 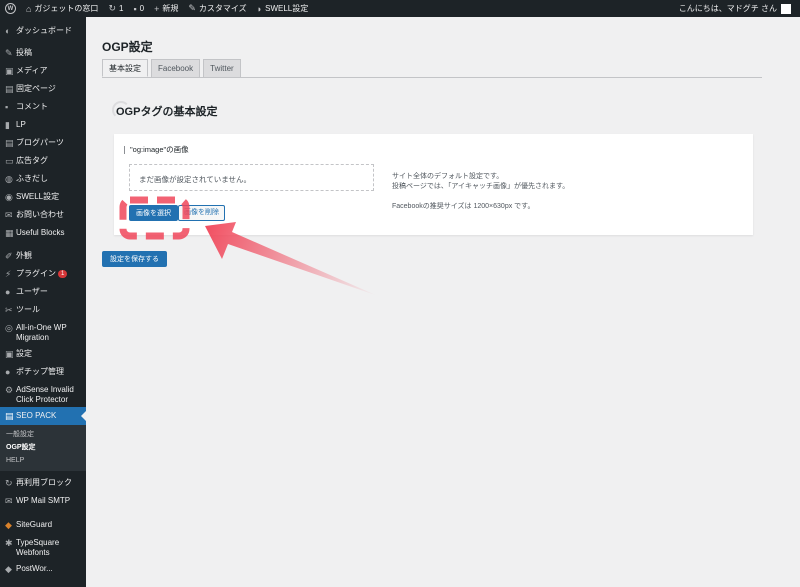 What do you see at coordinates (283, 8) in the screenshot?
I see `swell-settings-menu: ◗ SWELL設定` at bounding box center [283, 8].